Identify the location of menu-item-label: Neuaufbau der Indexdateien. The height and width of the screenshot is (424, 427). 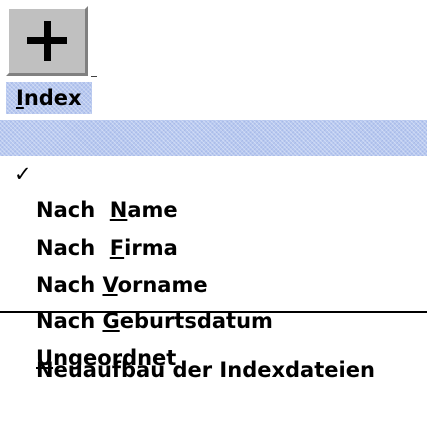
(205, 370).